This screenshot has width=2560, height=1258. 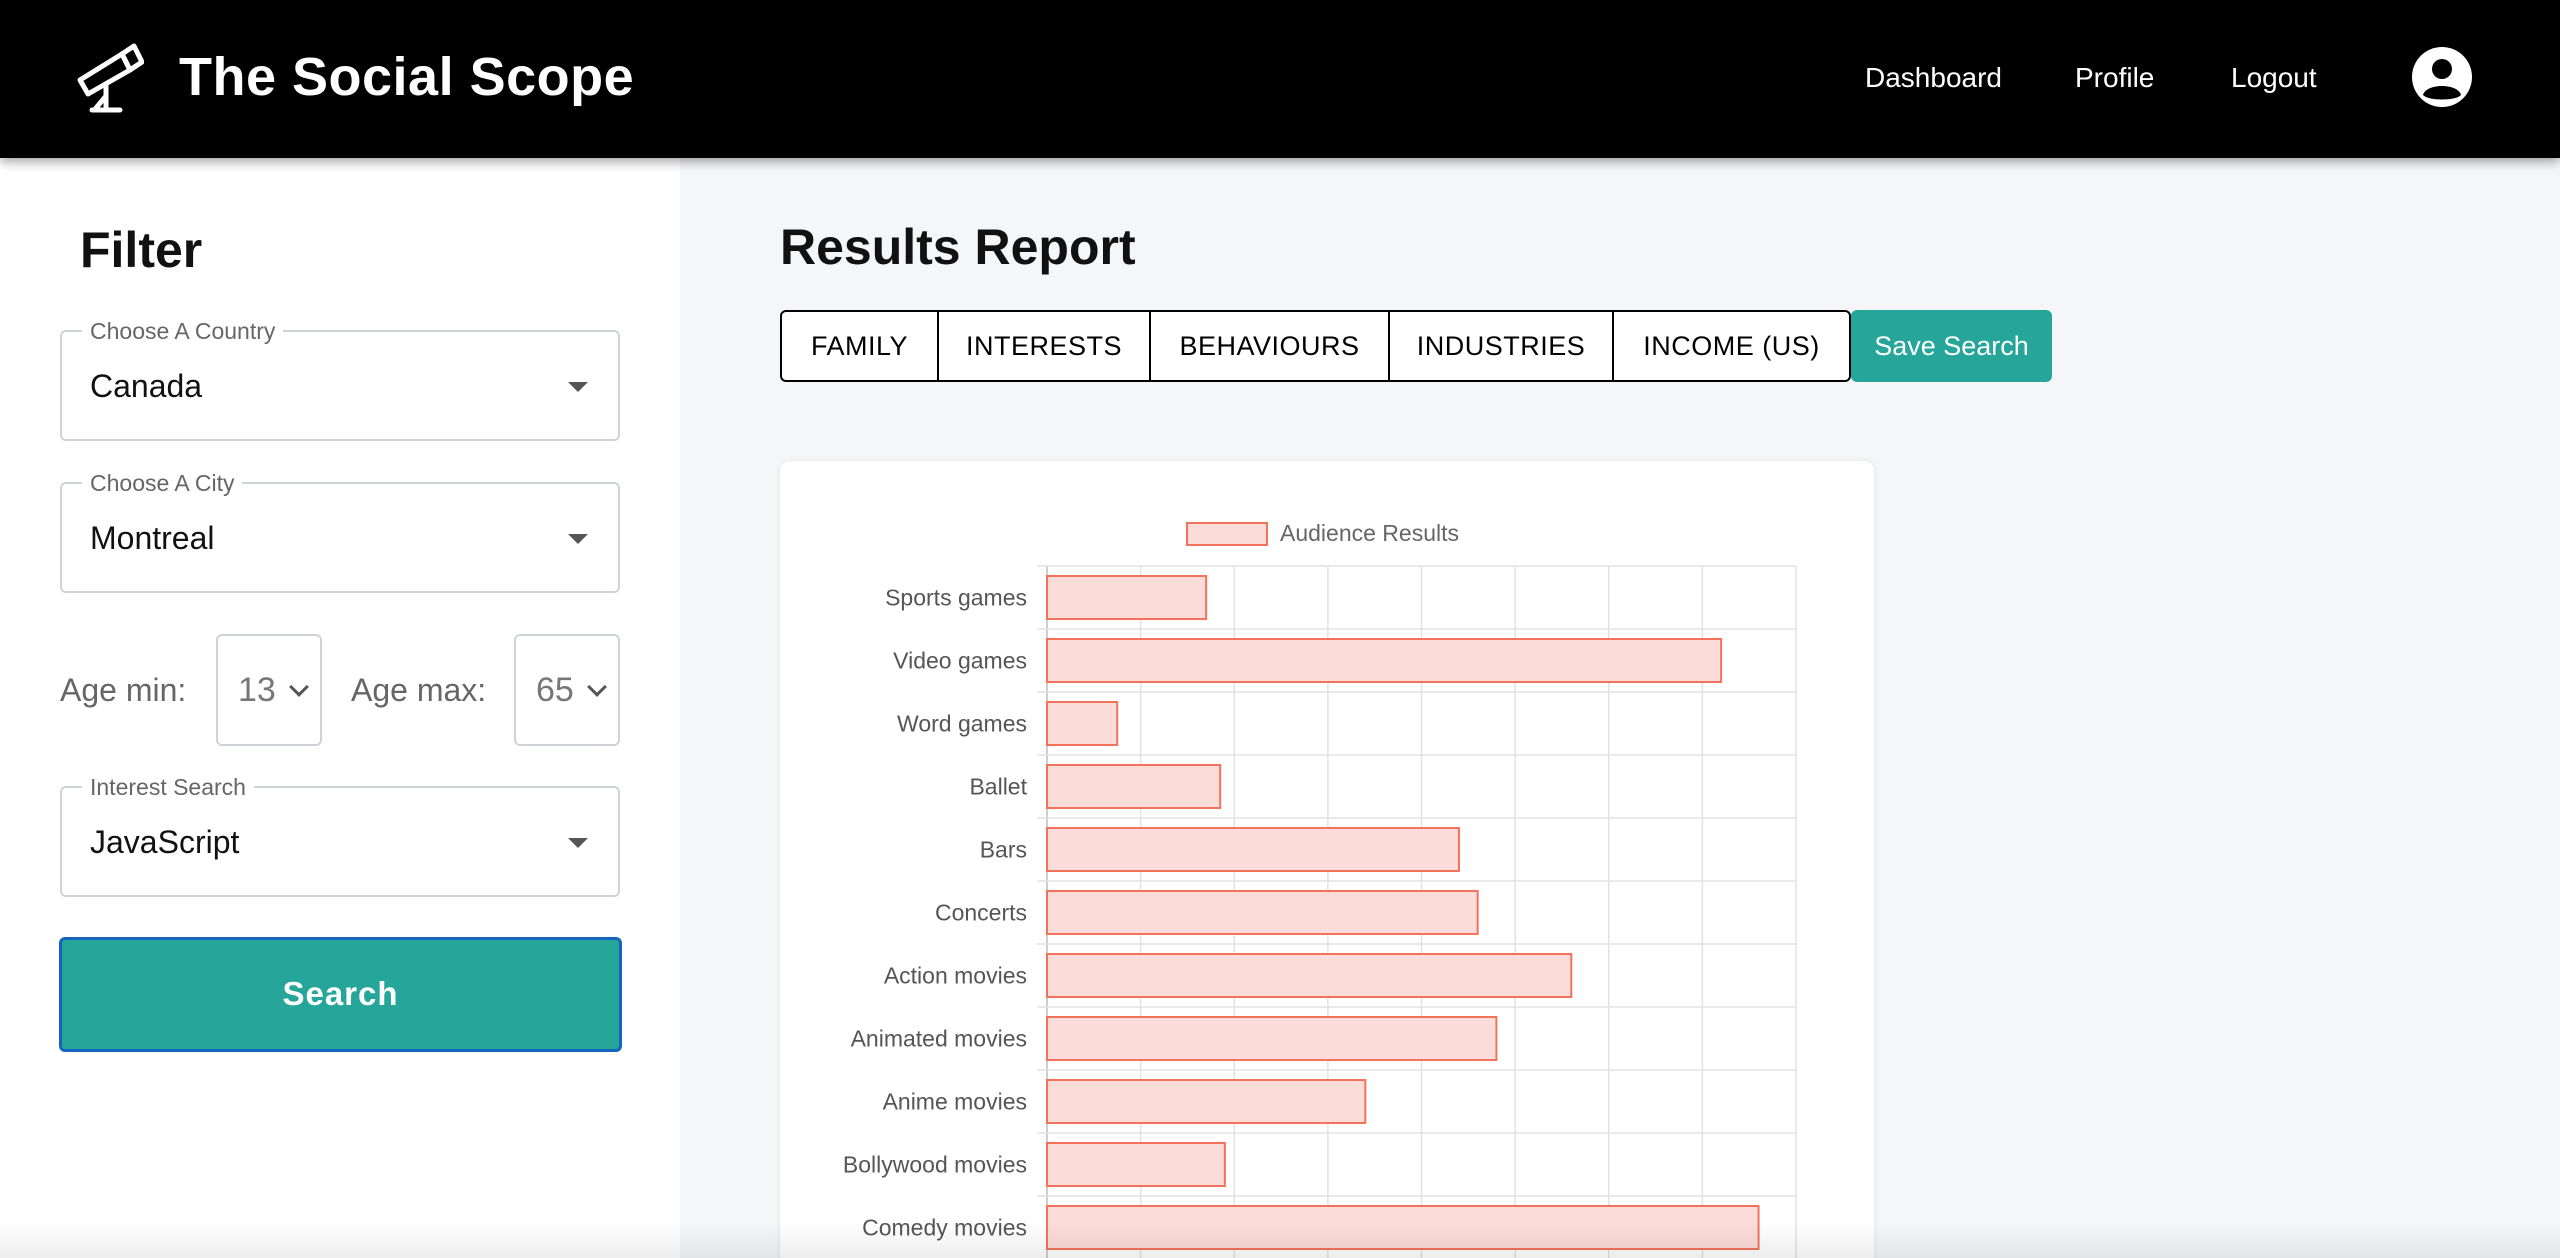 What do you see at coordinates (146, 386) in the screenshot?
I see `country-select-value: Canada` at bounding box center [146, 386].